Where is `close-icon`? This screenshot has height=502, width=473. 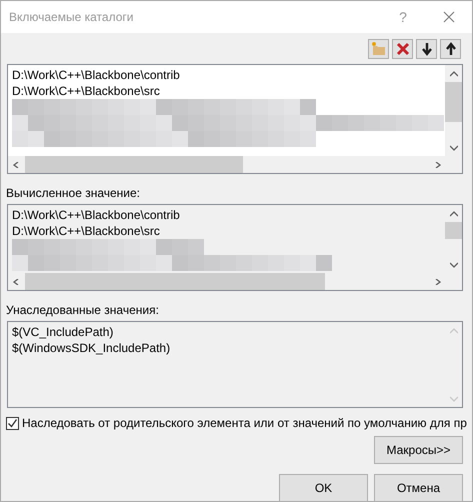 close-icon is located at coordinates (449, 17).